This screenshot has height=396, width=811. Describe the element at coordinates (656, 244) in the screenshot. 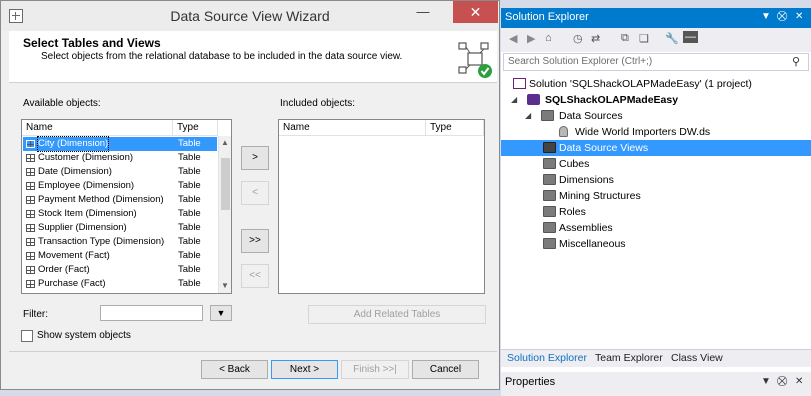

I see `tree-node: Miscellaneous` at that location.